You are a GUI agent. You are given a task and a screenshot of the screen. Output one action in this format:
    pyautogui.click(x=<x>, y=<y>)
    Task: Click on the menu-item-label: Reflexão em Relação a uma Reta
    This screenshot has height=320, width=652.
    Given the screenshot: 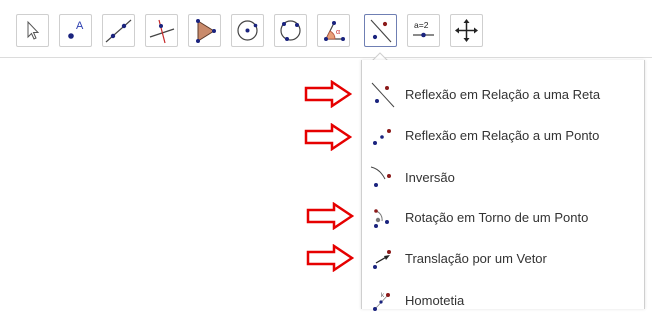 What is the action you would take?
    pyautogui.click(x=503, y=94)
    